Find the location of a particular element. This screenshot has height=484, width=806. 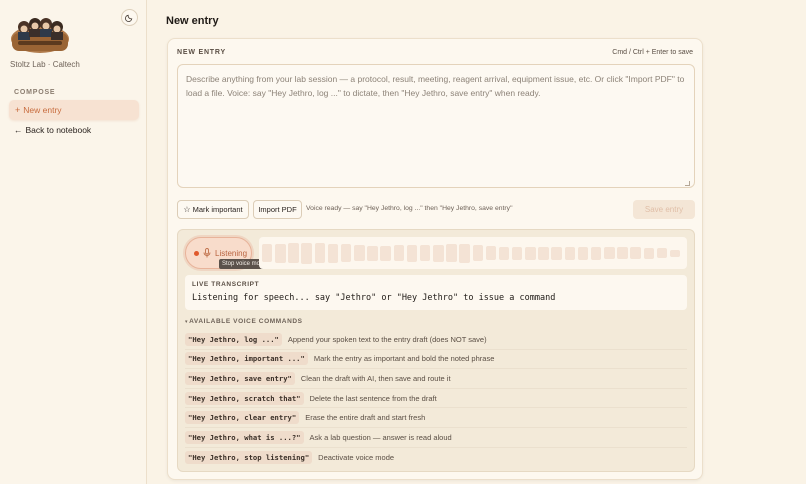

microphone-icon is located at coordinates (207, 253).